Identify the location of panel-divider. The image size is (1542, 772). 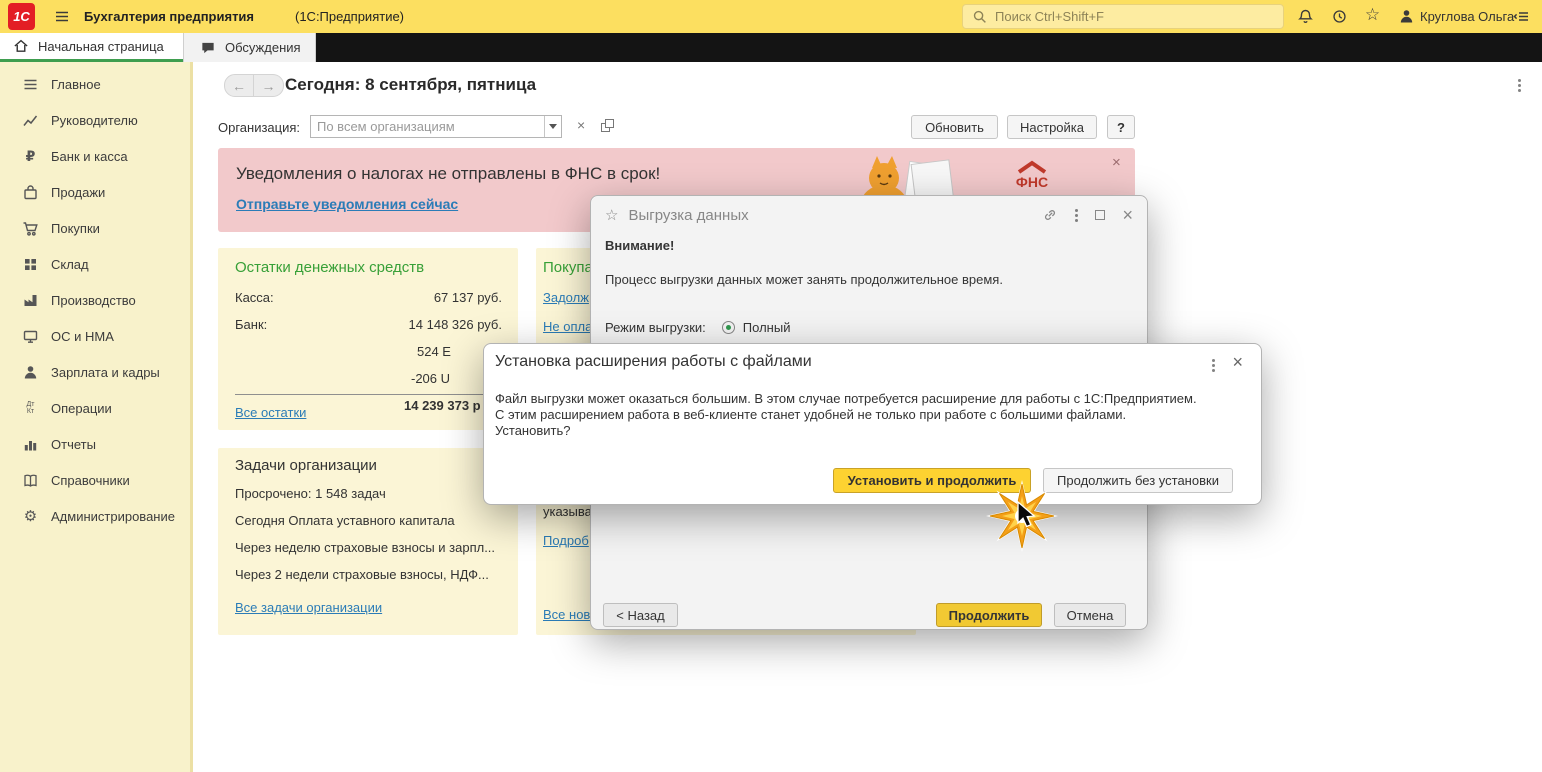
(368, 394).